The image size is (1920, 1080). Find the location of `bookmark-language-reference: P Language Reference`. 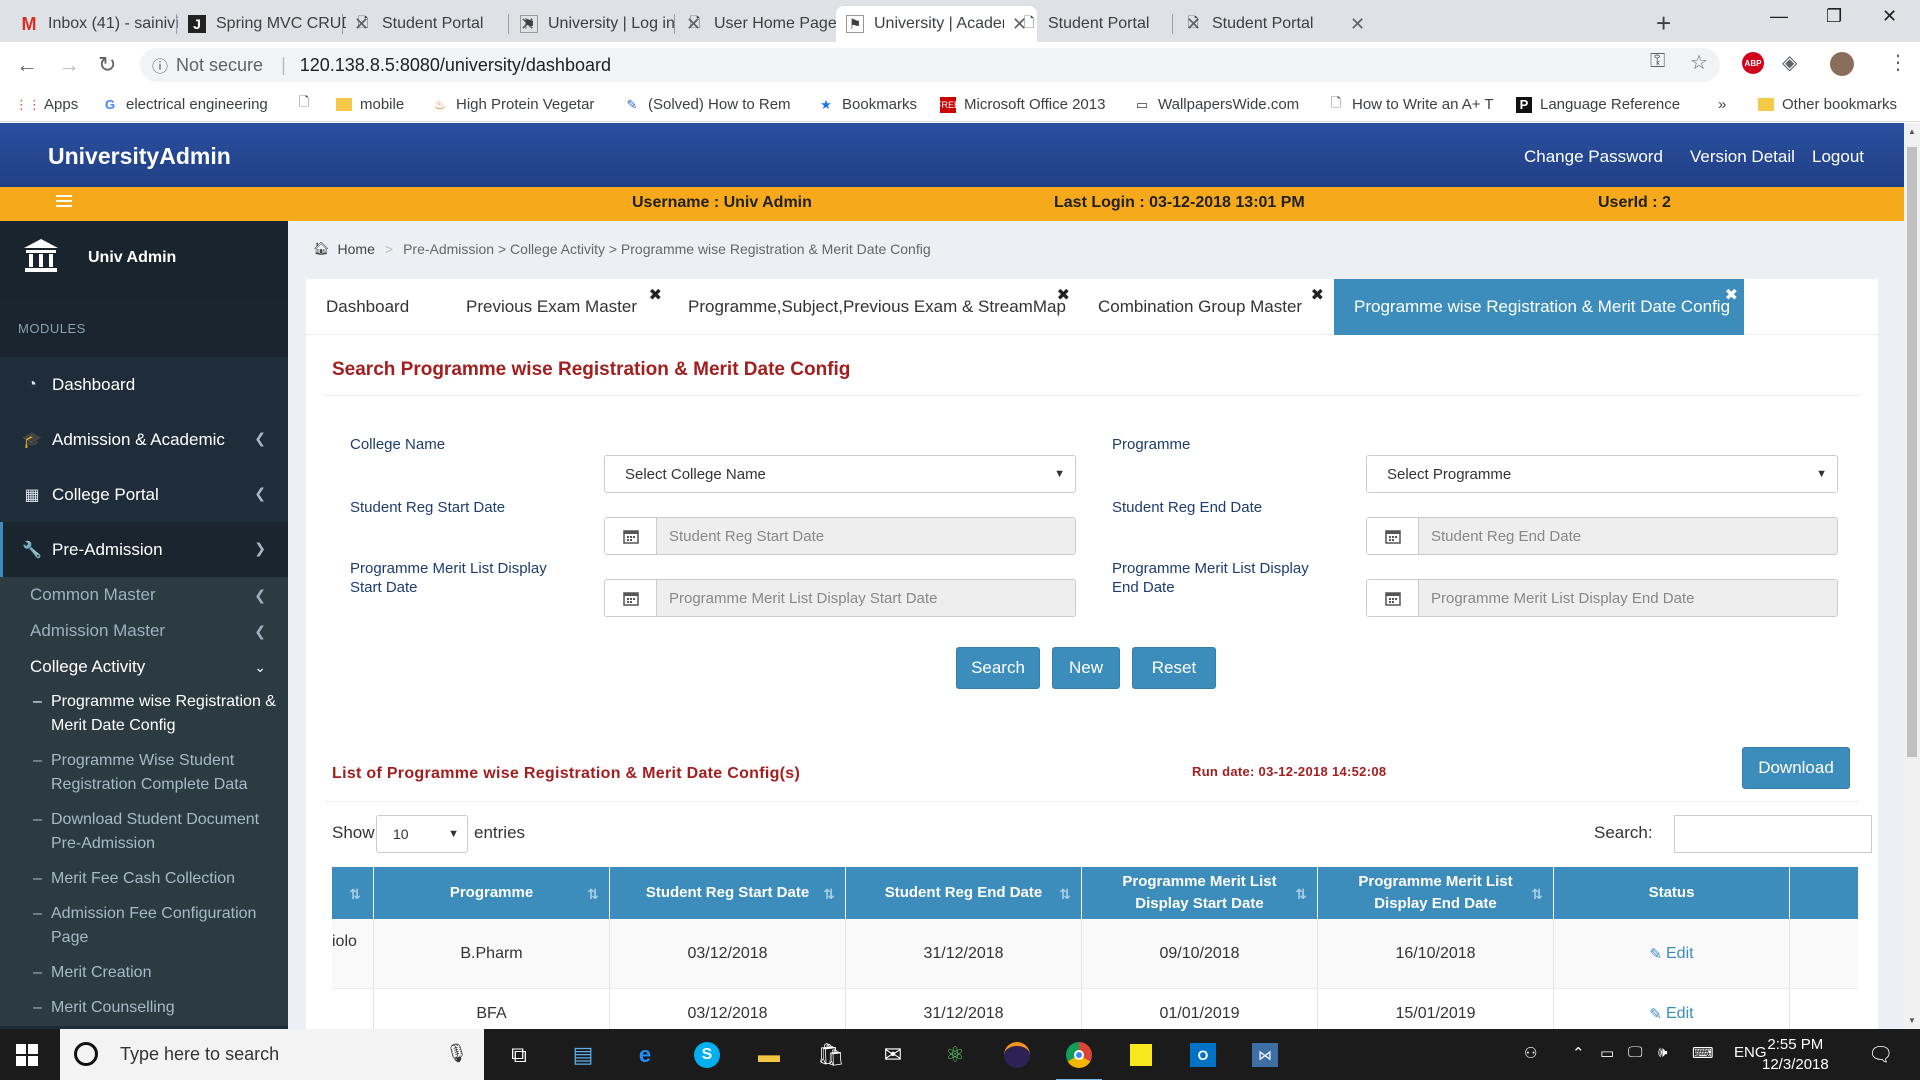

bookmark-language-reference: P Language Reference is located at coordinates (1598, 104).